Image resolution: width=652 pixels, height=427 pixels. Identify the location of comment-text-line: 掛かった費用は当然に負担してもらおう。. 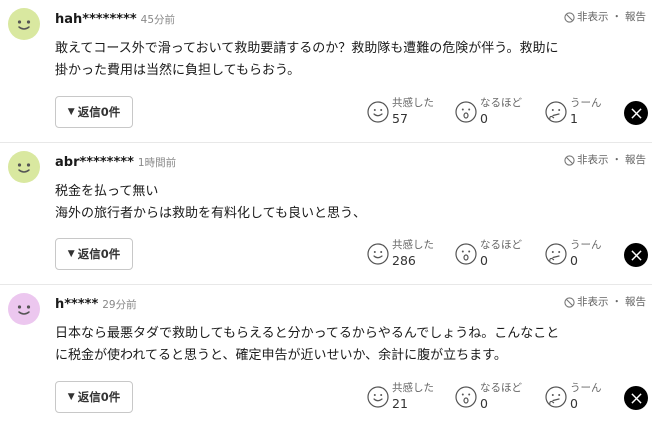
(178, 70).